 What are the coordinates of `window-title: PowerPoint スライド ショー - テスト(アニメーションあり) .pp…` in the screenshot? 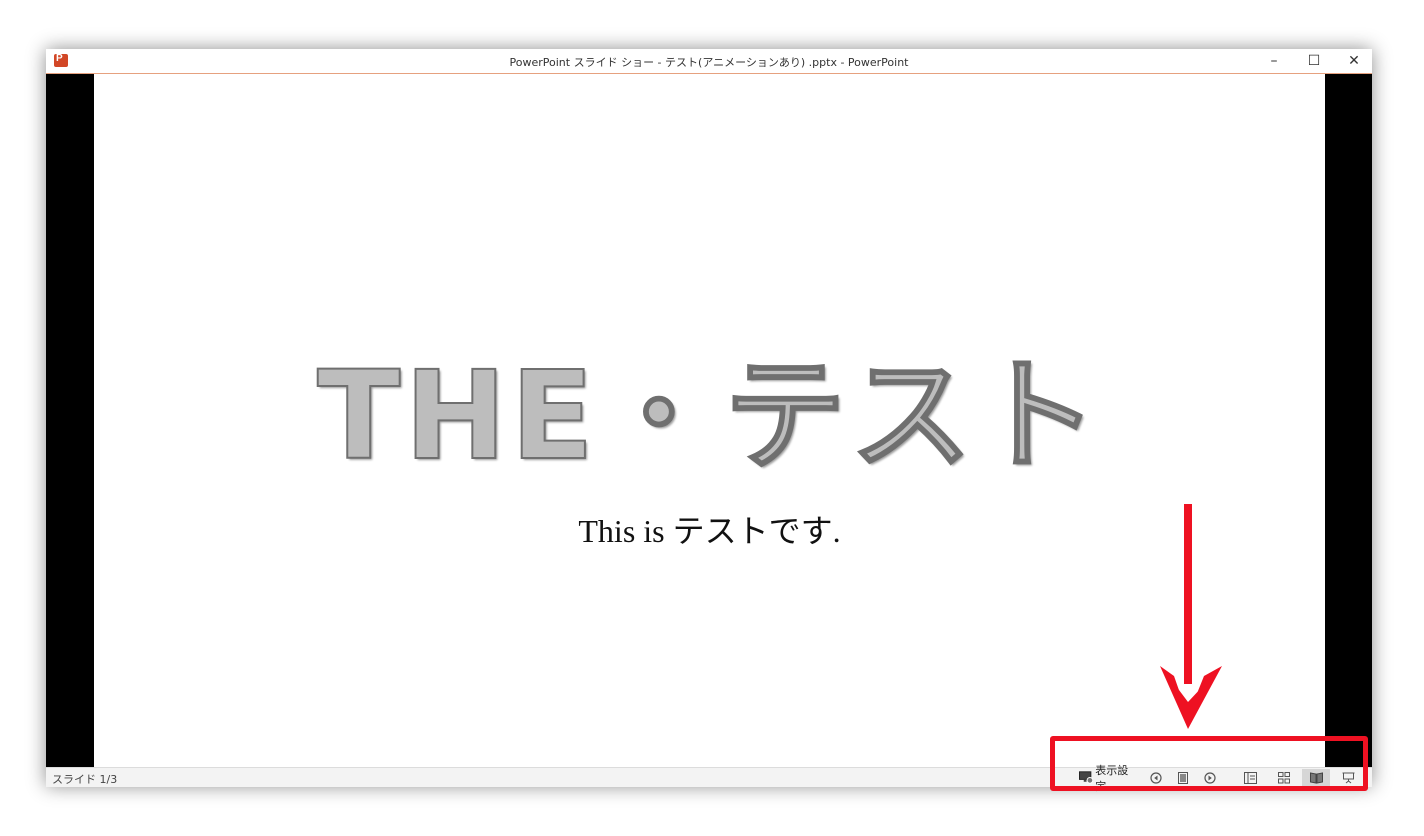 It's located at (709, 62).